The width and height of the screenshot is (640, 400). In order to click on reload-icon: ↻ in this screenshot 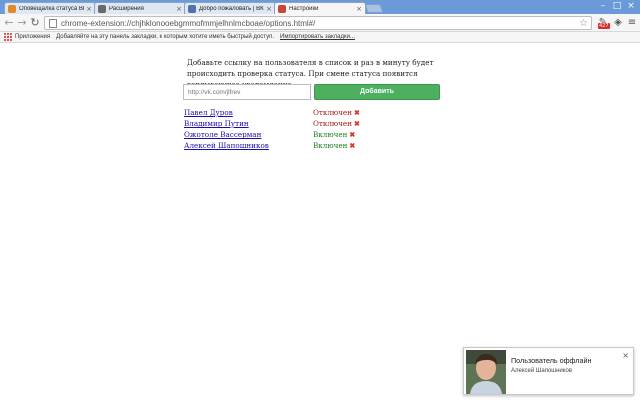, I will do `click(35, 23)`.